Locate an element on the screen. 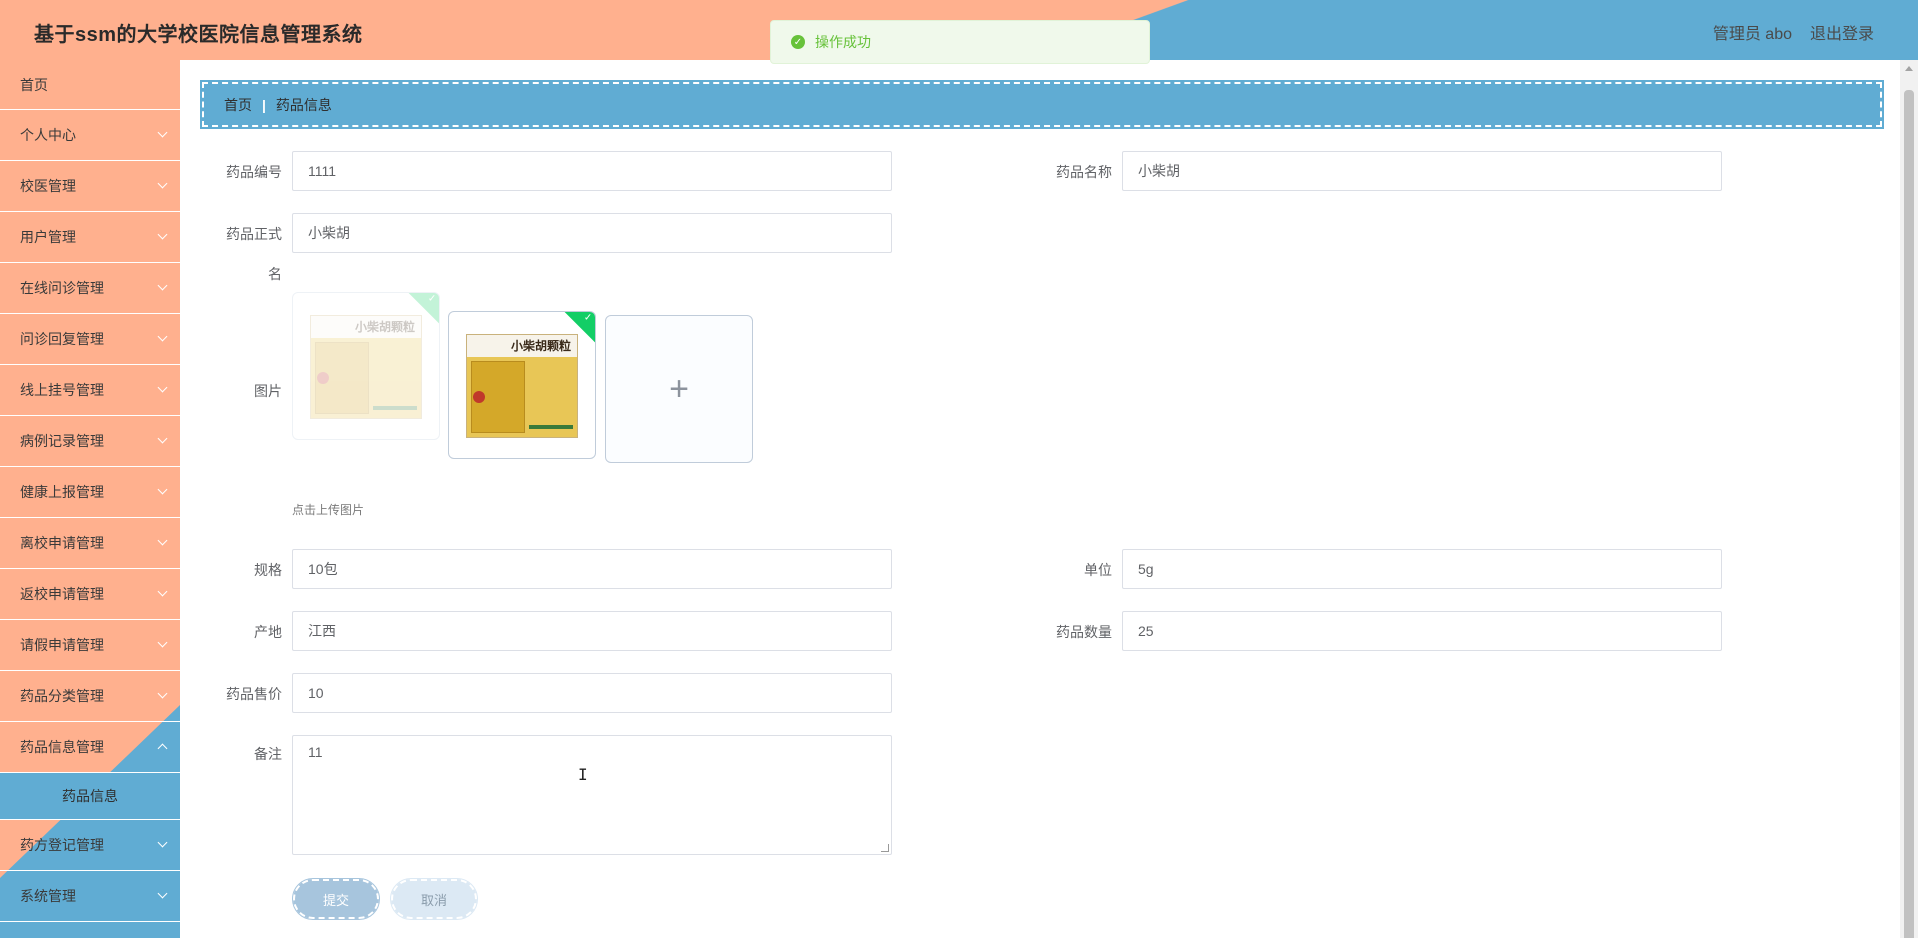 The image size is (1918, 938). scroll-up-icon is located at coordinates (1909, 68).